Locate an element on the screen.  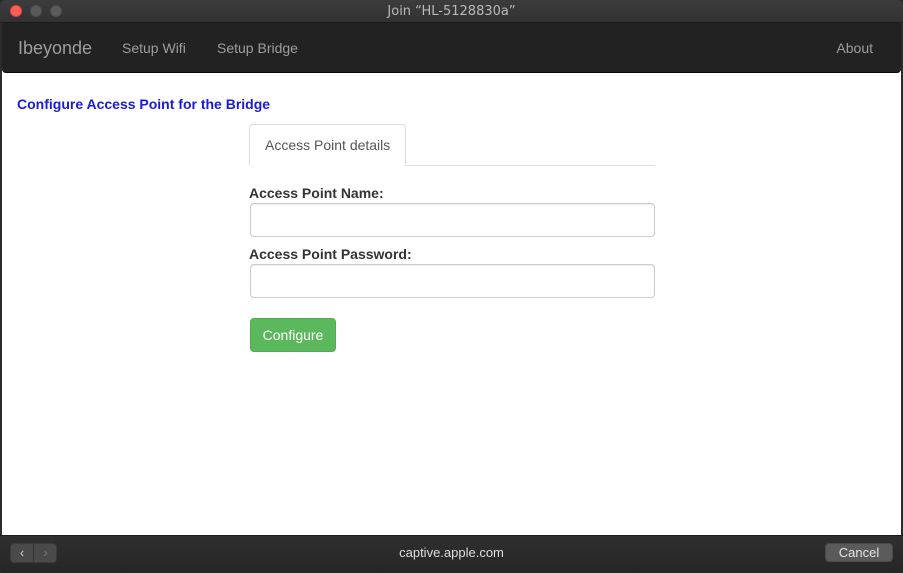
page-title: Configure Access Point for the Bridge is located at coordinates (144, 104).